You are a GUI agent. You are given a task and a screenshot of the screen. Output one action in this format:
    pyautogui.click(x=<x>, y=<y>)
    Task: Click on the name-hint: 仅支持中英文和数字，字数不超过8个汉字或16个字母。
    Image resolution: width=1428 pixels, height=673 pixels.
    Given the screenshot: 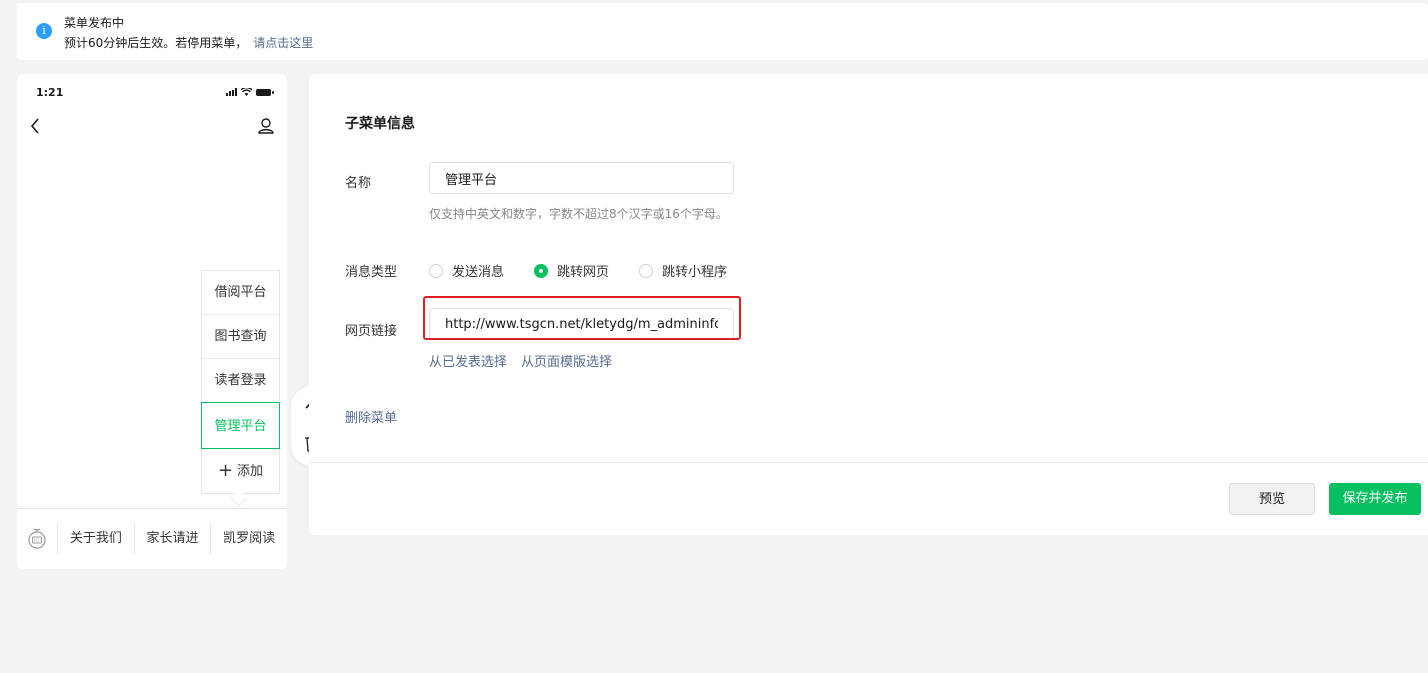 What is the action you would take?
    pyautogui.click(x=578, y=214)
    